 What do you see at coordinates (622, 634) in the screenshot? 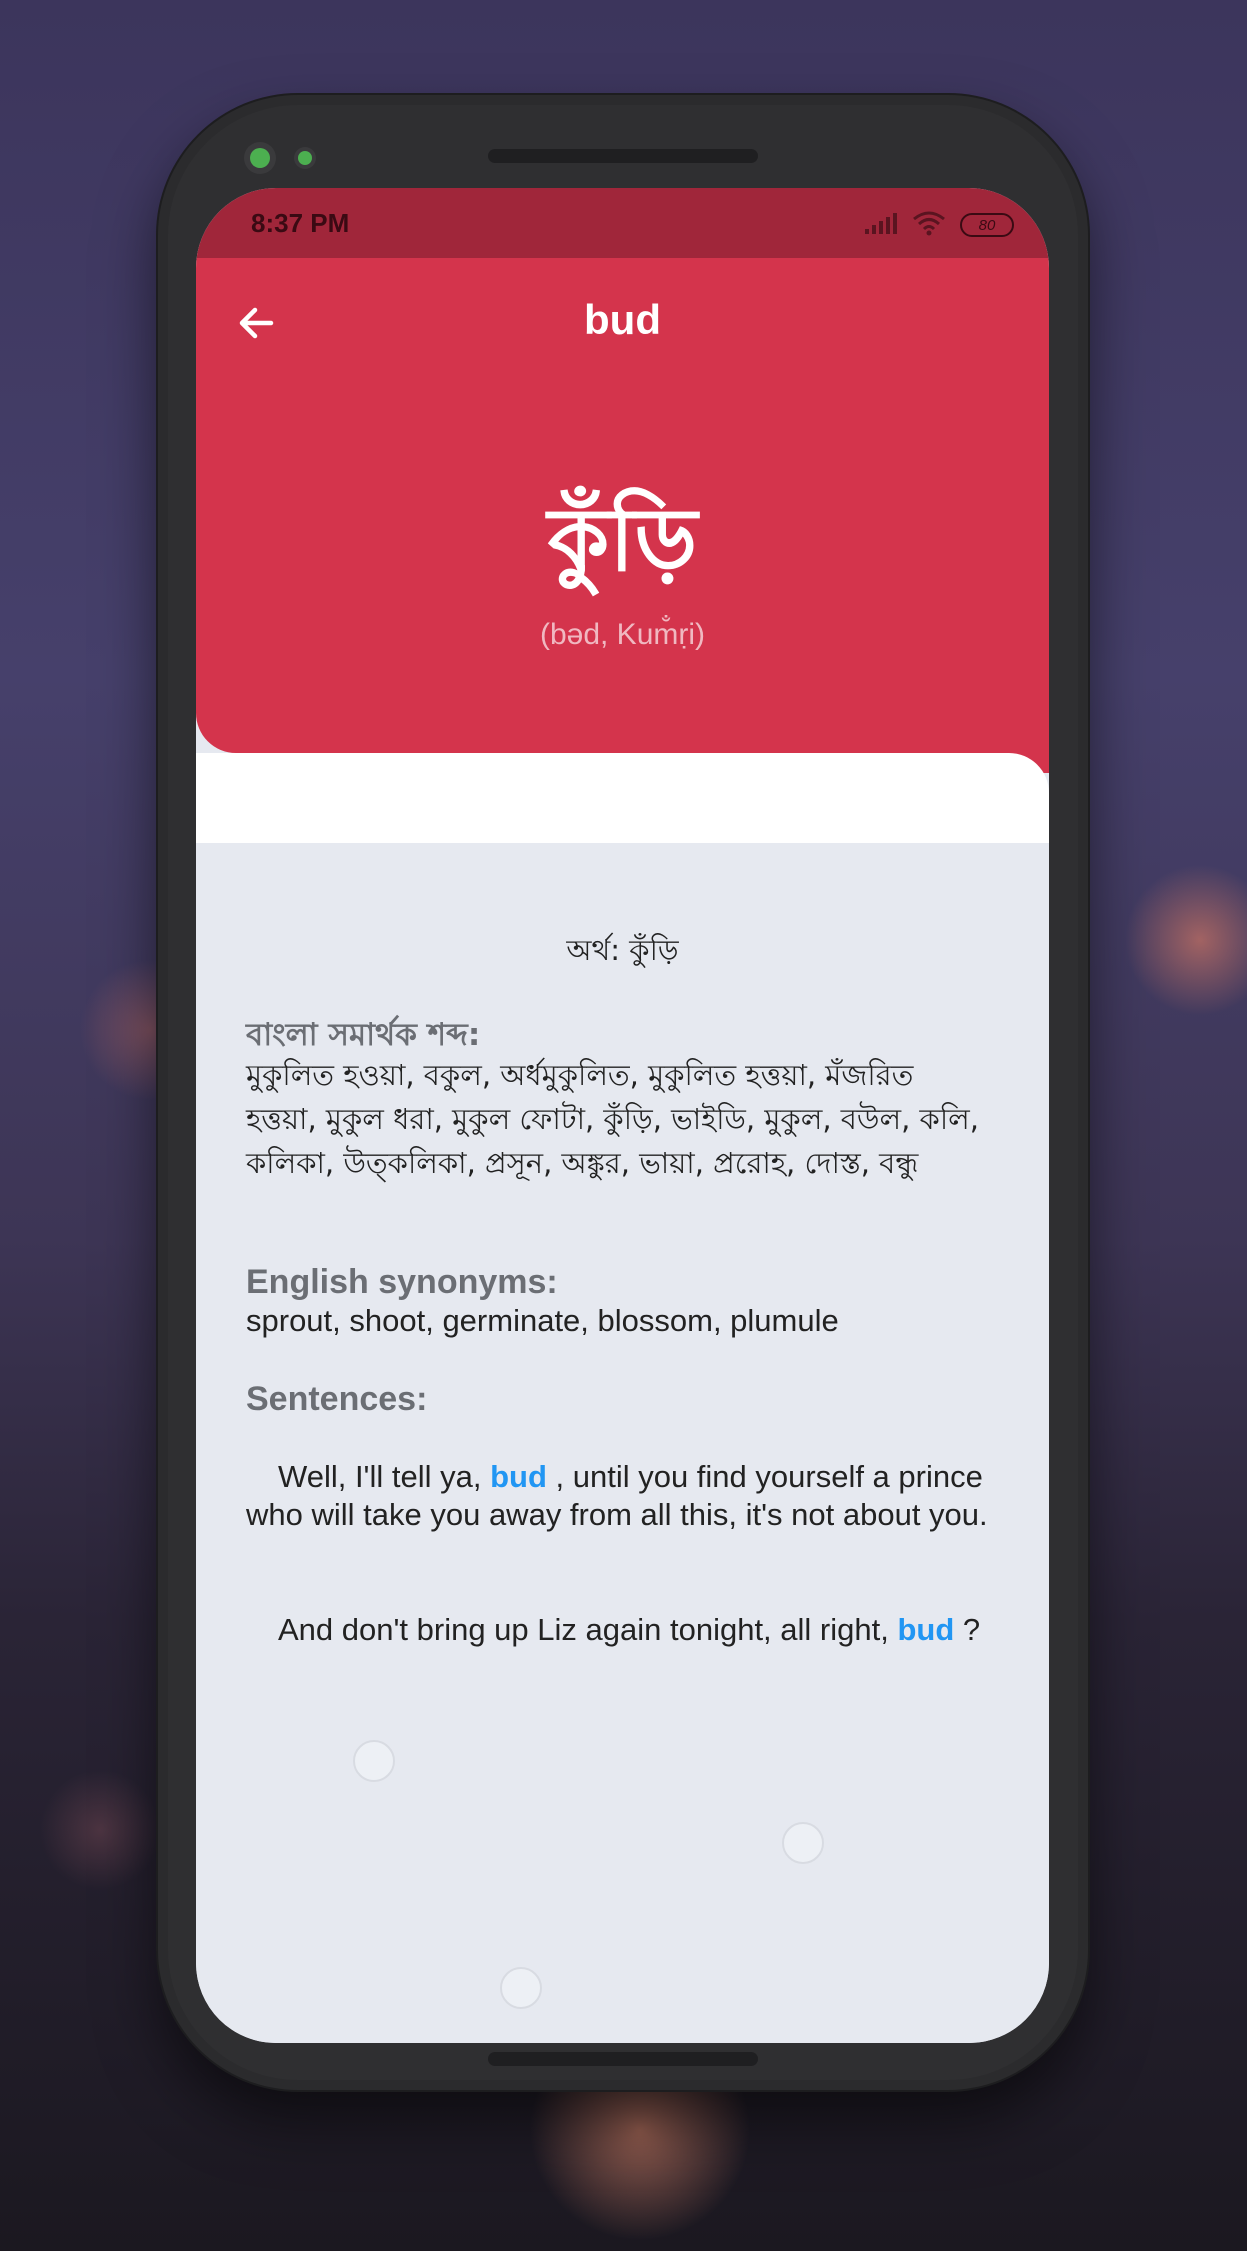
I see `pronunciation: (bəd, Kum̐ṛi)` at bounding box center [622, 634].